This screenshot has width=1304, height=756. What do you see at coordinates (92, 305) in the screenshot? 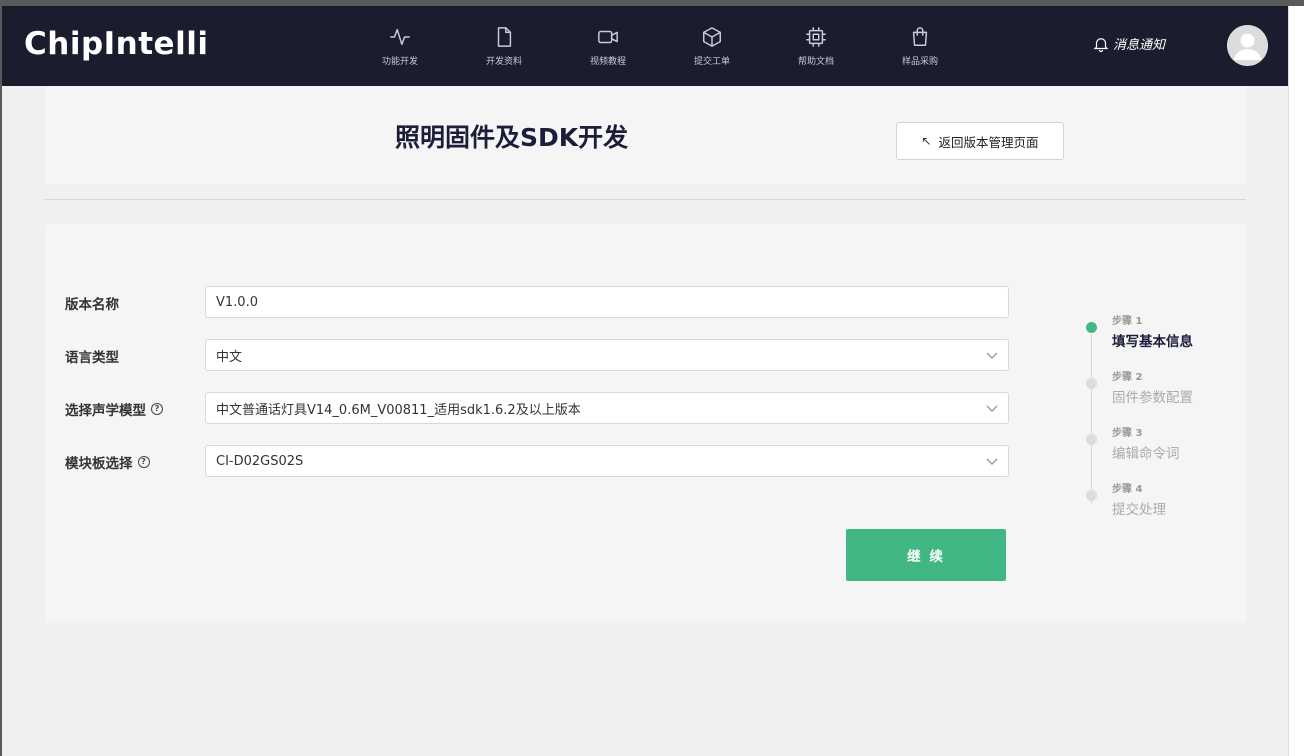
I see `version-name-label: 版本名称` at bounding box center [92, 305].